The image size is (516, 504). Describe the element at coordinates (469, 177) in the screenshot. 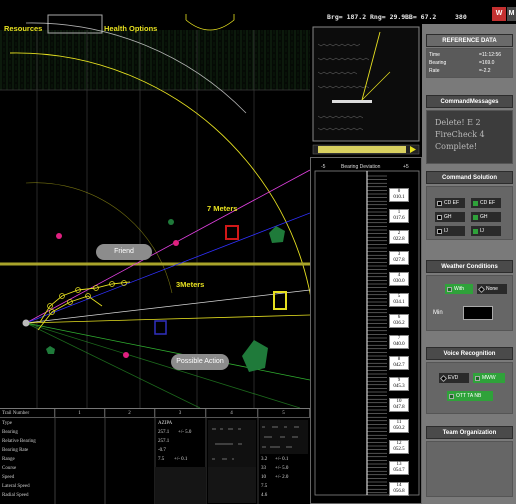

I see `command-solution-title: Command Solution` at that location.